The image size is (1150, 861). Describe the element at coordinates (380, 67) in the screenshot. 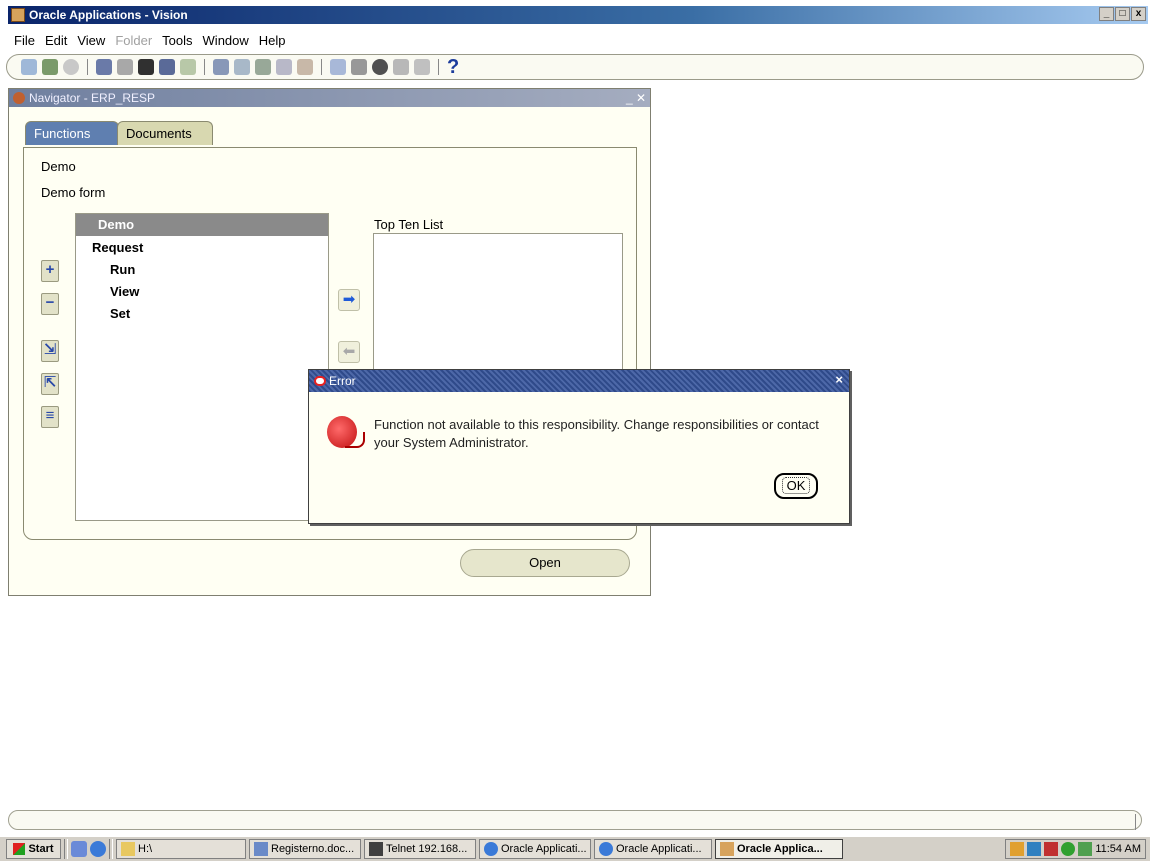

I see `translations-icon` at that location.